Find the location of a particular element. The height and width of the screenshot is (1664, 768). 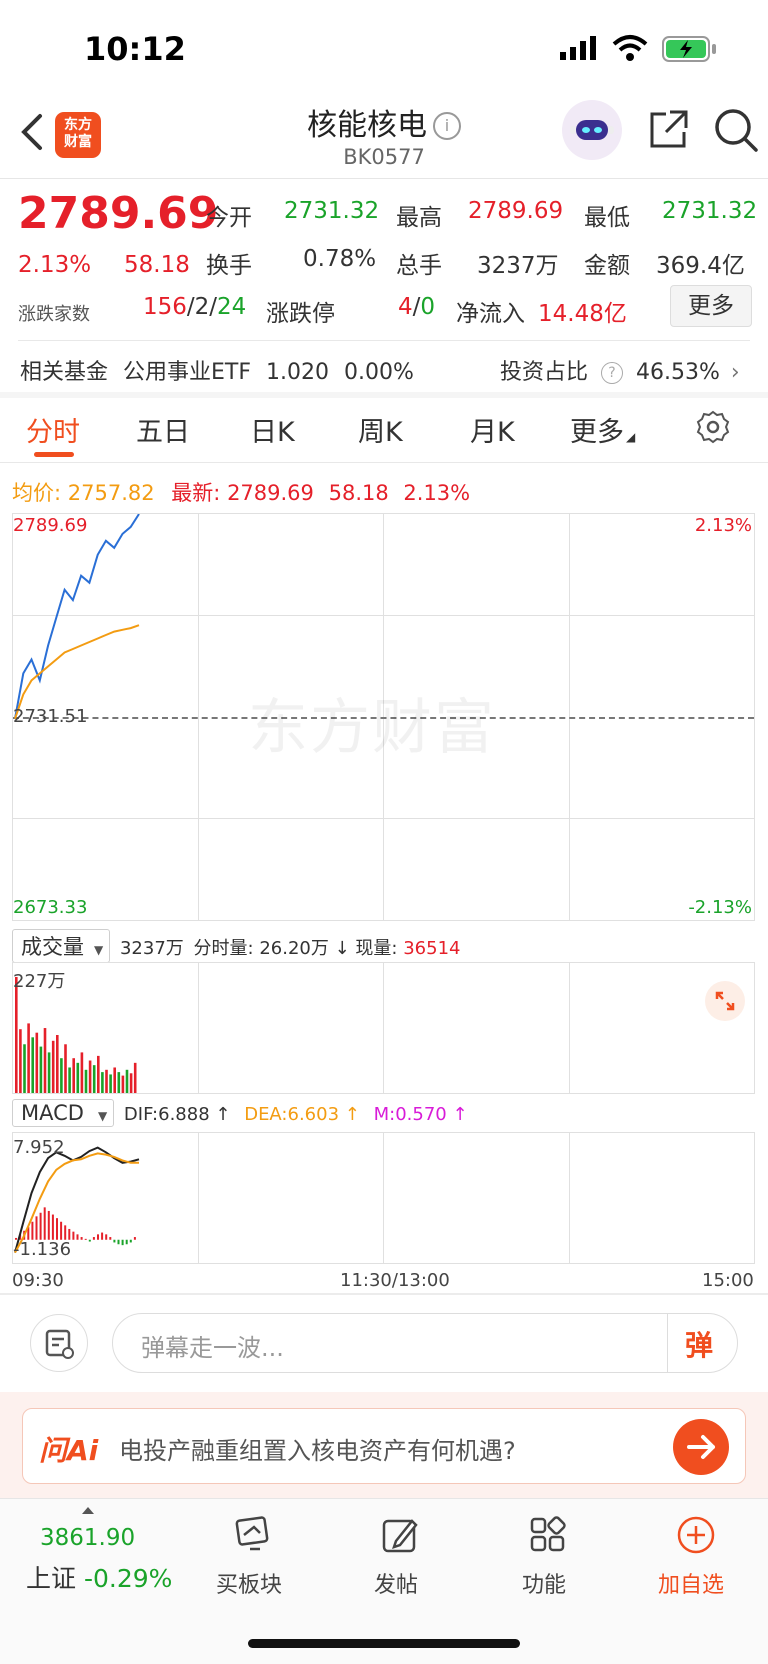

danmu-toggle-button: 弹 is located at coordinates (699, 1344).